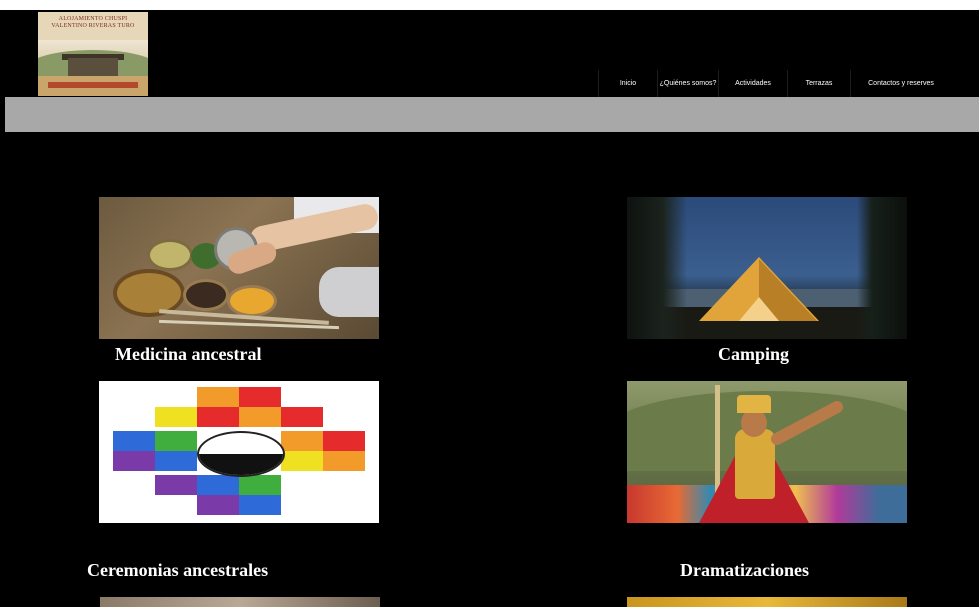  I want to click on medicina-ancestral-title: Medicina ancestral, so click(188, 354).